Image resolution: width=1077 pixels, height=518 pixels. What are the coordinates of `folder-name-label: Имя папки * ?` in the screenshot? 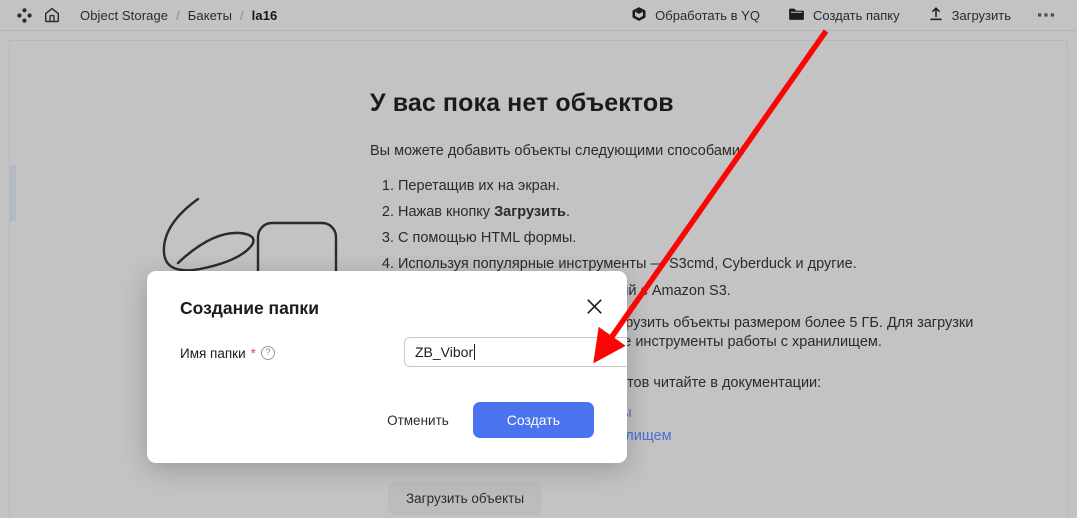 It's located at (227, 353).